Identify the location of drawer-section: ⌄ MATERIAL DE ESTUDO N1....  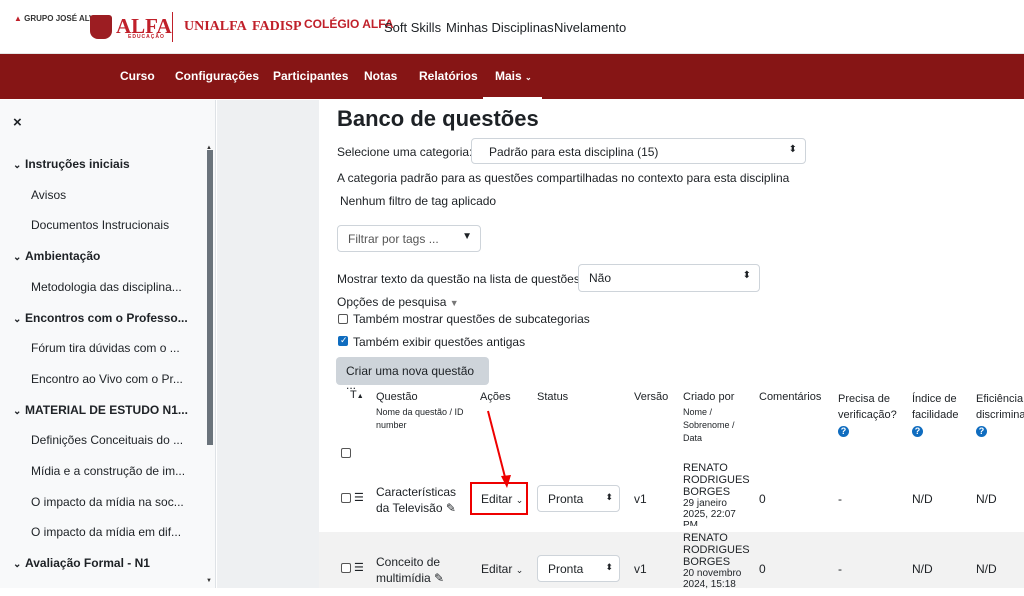
(100, 410).